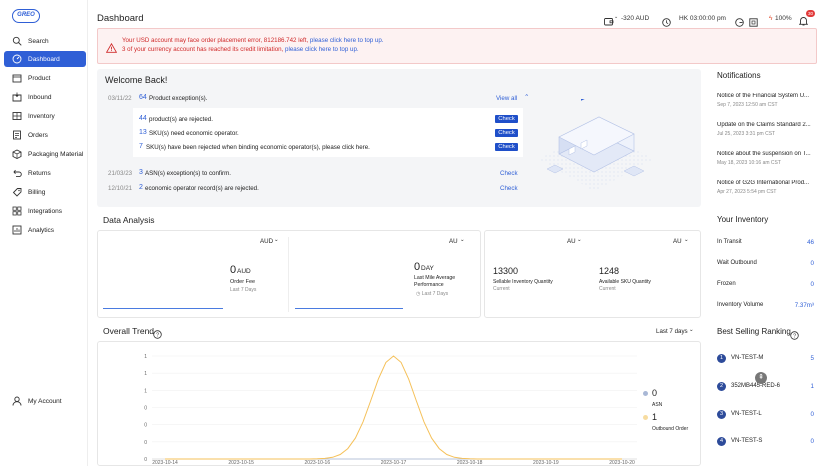  I want to click on timezone-text: HK 03:00:00 pm, so click(702, 18).